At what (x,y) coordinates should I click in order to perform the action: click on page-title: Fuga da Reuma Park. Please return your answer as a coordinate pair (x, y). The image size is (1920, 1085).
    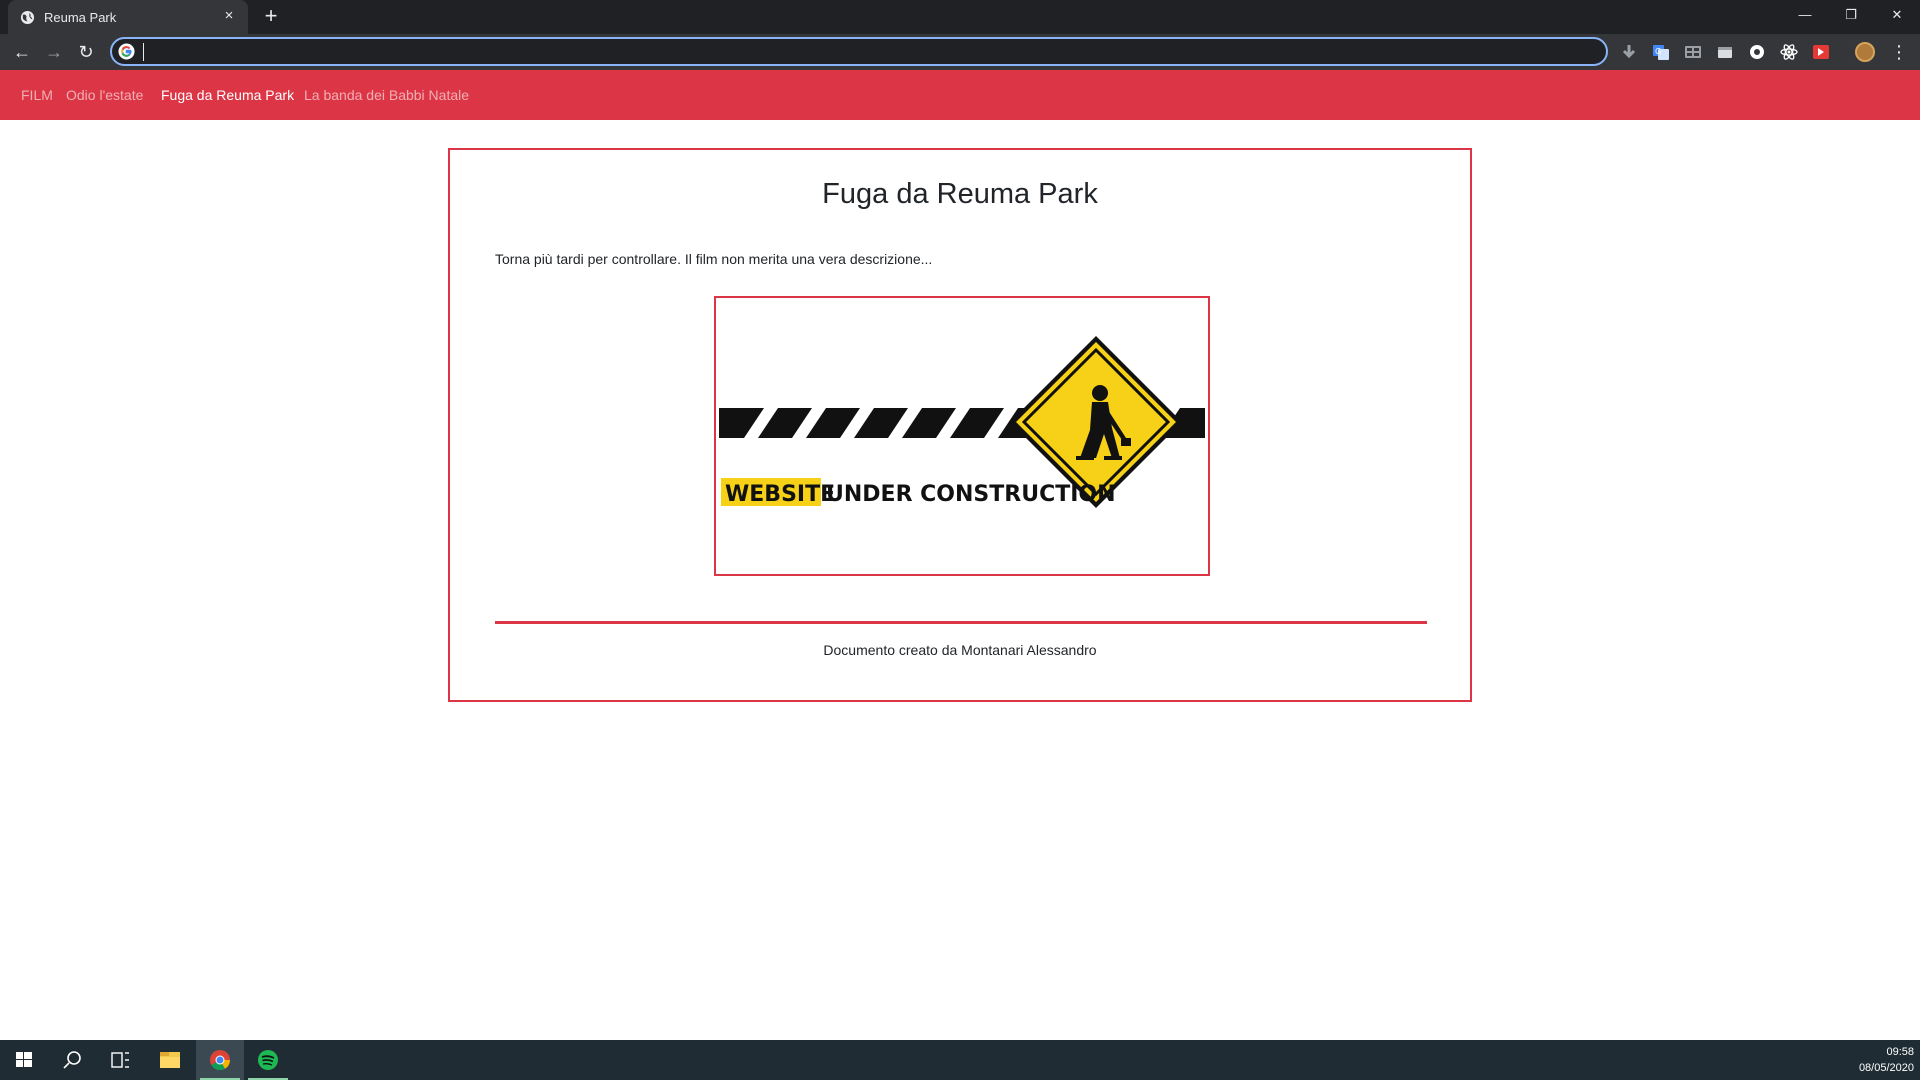
    Looking at the image, I should click on (960, 194).